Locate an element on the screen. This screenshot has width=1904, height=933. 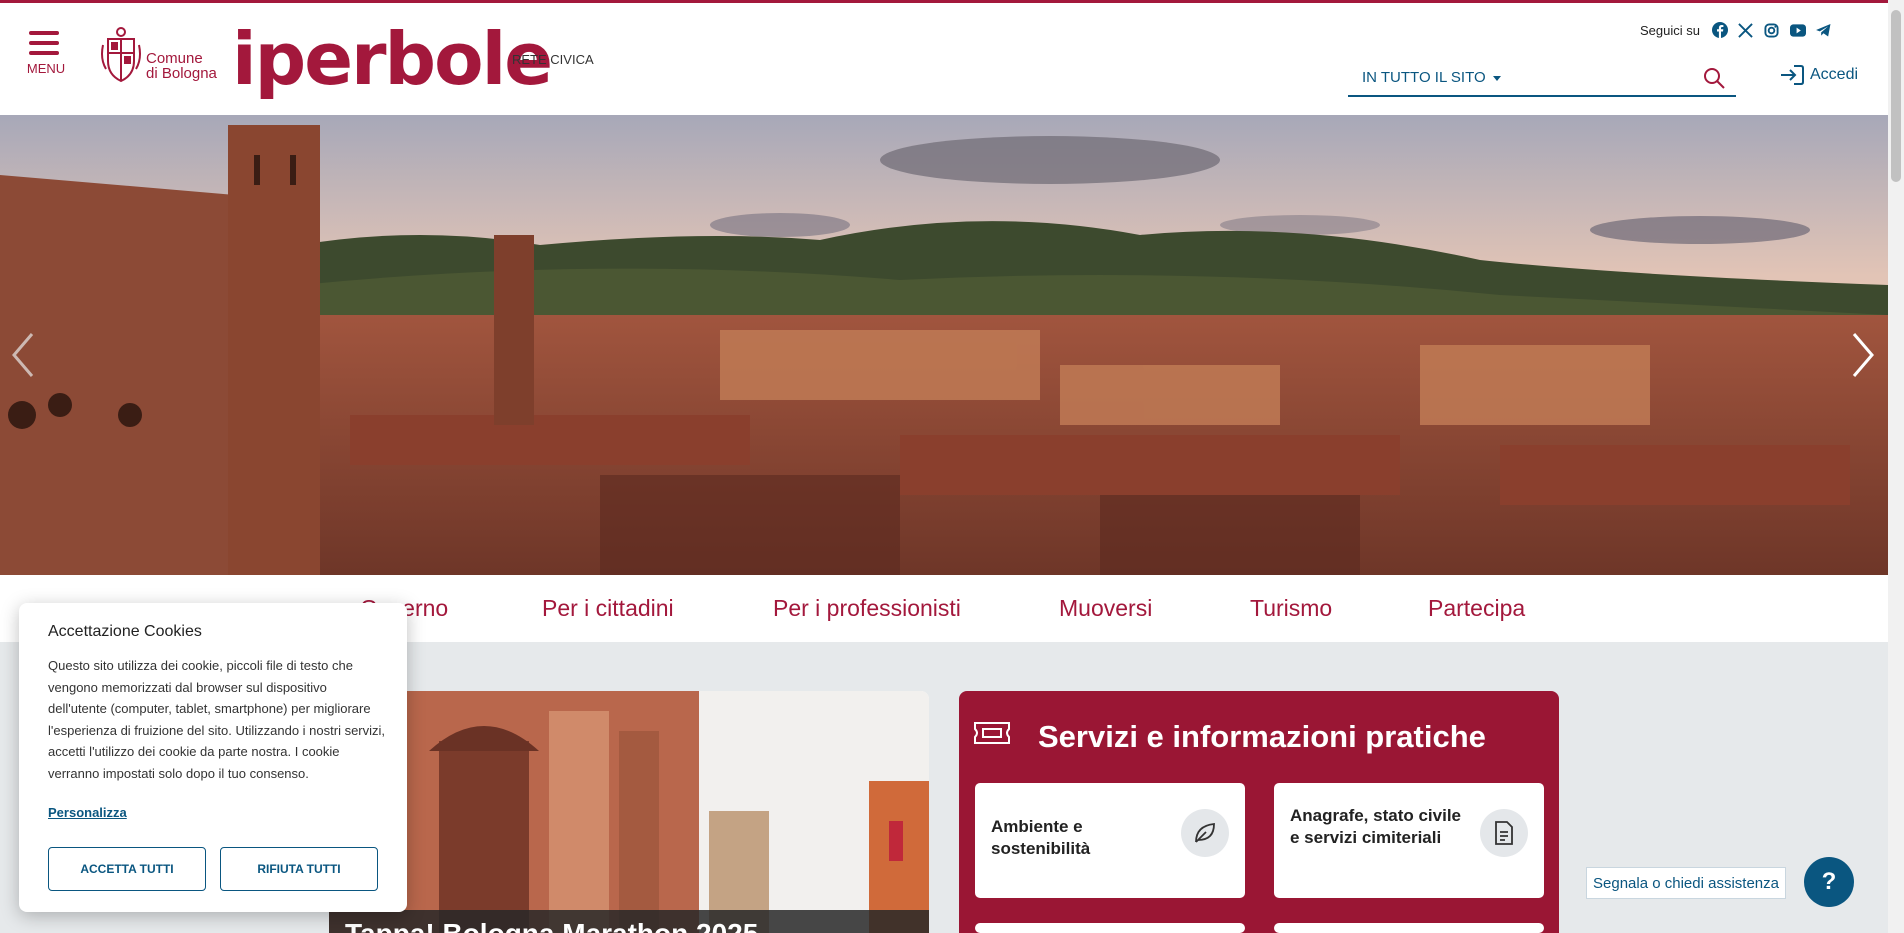
help-button: ? is located at coordinates (1829, 882).